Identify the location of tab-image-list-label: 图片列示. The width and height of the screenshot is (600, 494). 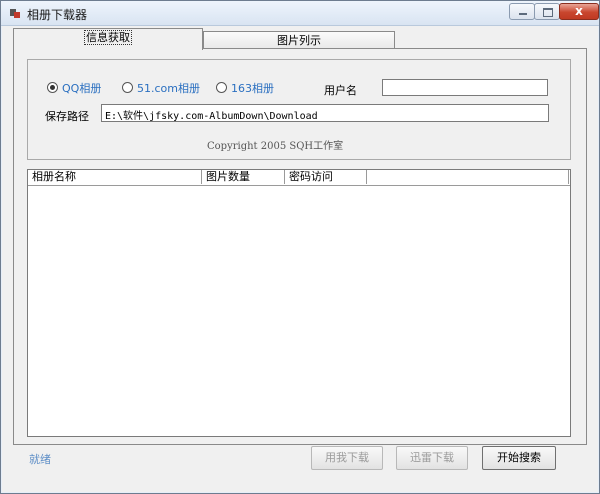
(299, 40).